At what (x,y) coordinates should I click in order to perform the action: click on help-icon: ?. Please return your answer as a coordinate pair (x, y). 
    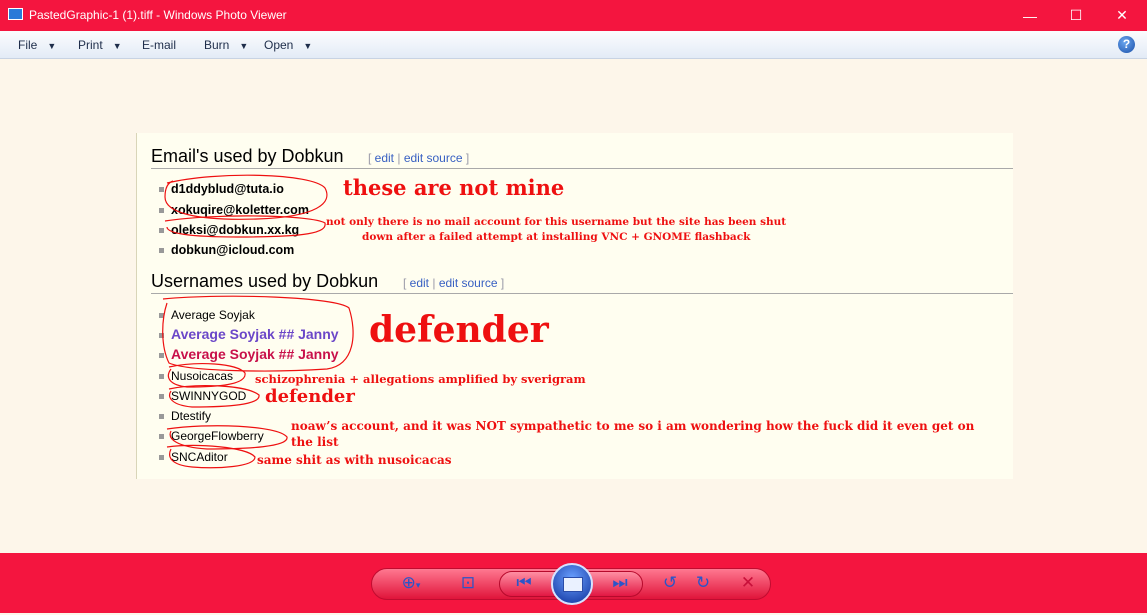
    Looking at the image, I should click on (1126, 44).